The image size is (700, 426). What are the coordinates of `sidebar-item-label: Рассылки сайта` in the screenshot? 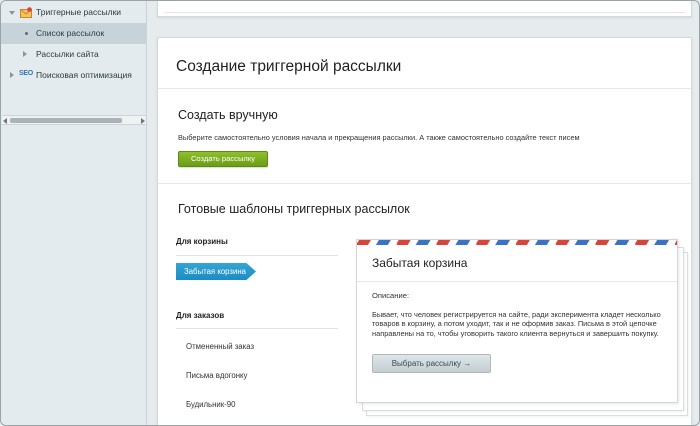 It's located at (67, 54).